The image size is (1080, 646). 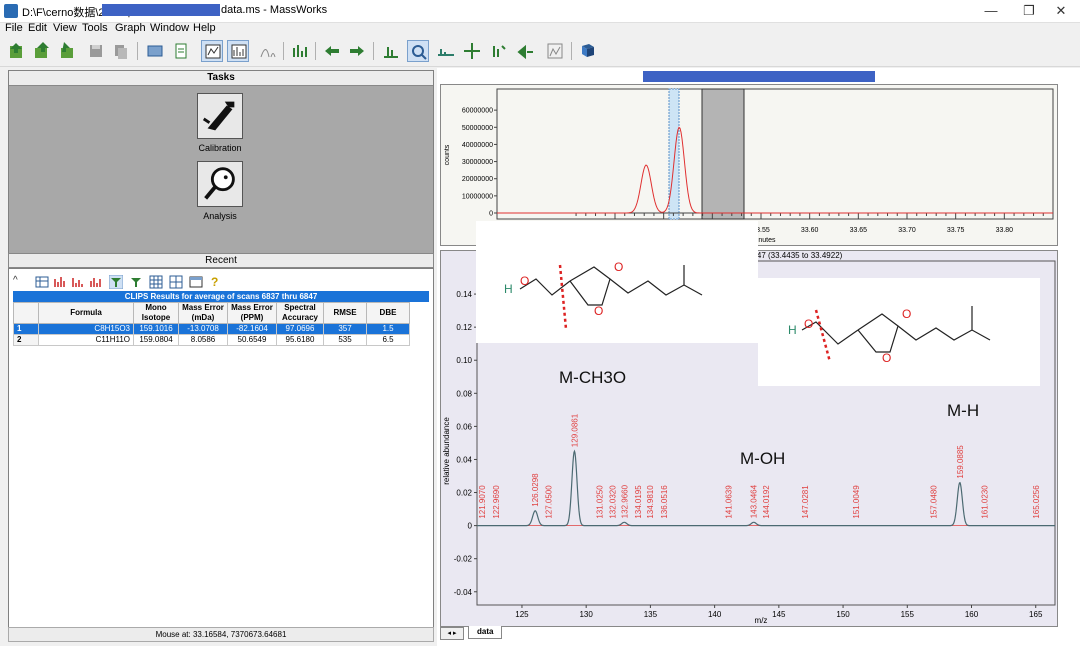 What do you see at coordinates (130, 28) in the screenshot?
I see `menu-graph: Graph` at bounding box center [130, 28].